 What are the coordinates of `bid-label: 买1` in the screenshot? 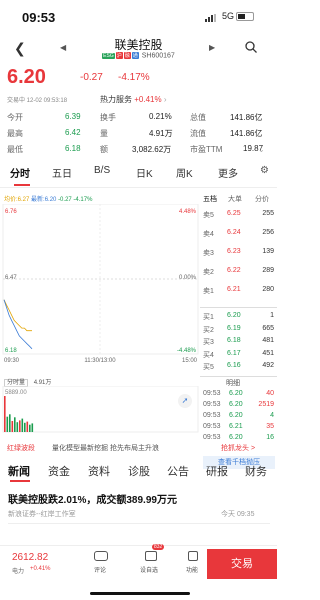 It's located at (208, 317).